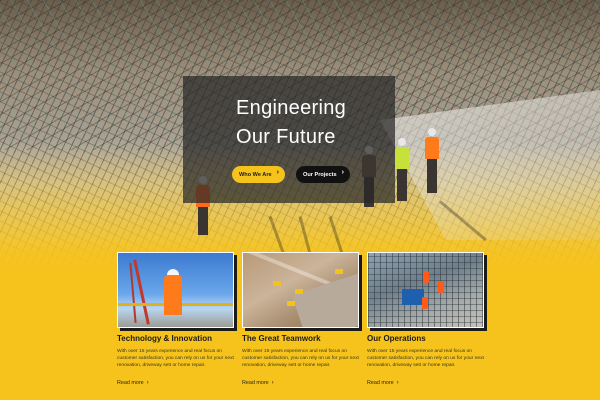  I want to click on our-projects-button: Our Projects ›, so click(323, 174).